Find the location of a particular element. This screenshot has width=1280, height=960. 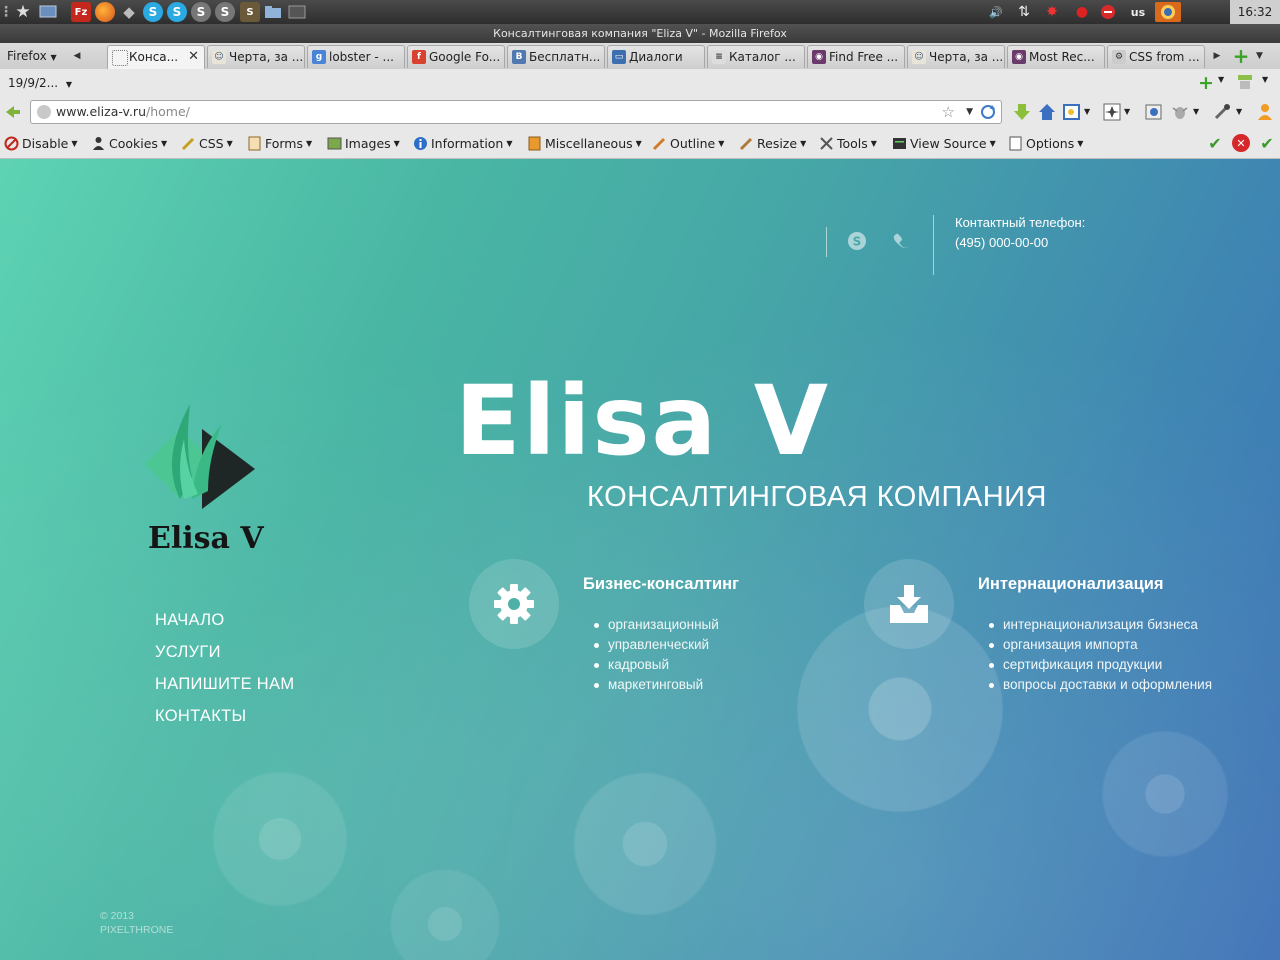

tab-active: Конса... ✕ is located at coordinates (156, 57).